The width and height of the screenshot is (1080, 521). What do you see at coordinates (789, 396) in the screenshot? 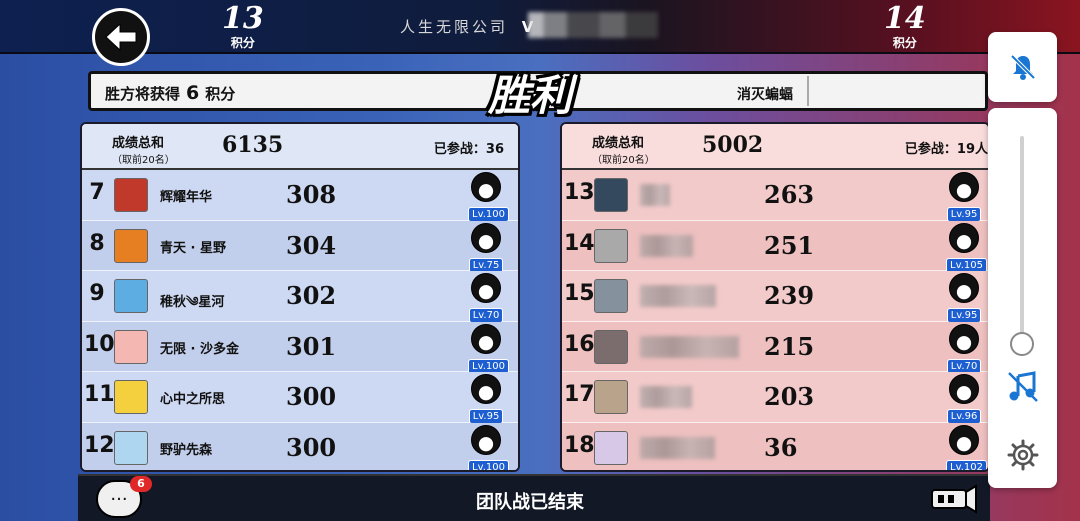
I see `player-score: 203` at bounding box center [789, 396].